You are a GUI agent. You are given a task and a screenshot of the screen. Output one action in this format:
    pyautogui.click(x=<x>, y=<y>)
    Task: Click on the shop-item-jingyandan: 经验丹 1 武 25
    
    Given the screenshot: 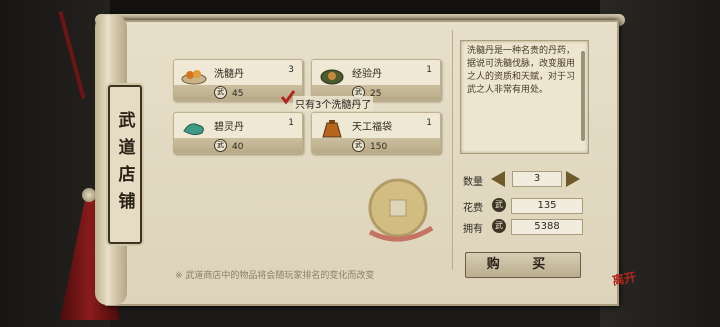 What is the action you would take?
    pyautogui.click(x=376, y=80)
    